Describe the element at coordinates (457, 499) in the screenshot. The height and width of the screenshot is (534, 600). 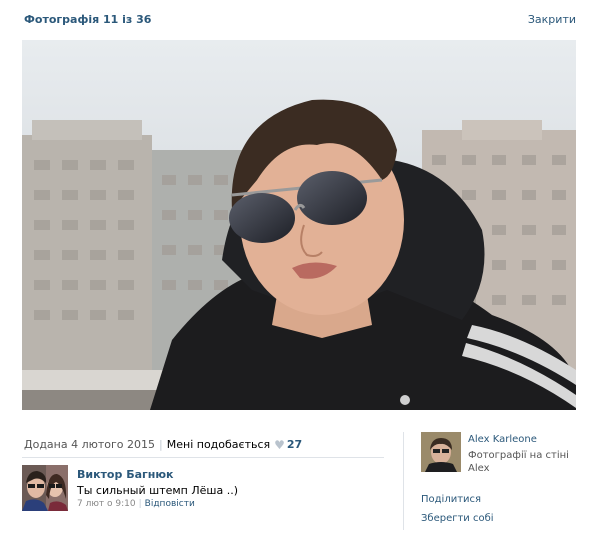
I see `share-link: Поділитися` at that location.